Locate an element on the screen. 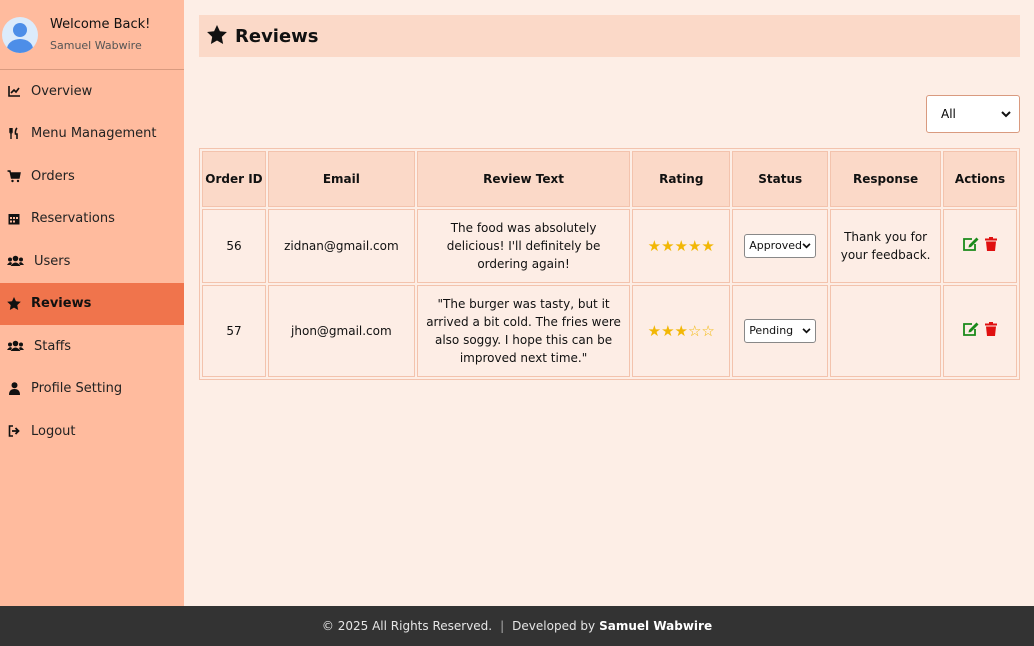  sidebar-item-label: Staffs is located at coordinates (53, 346).